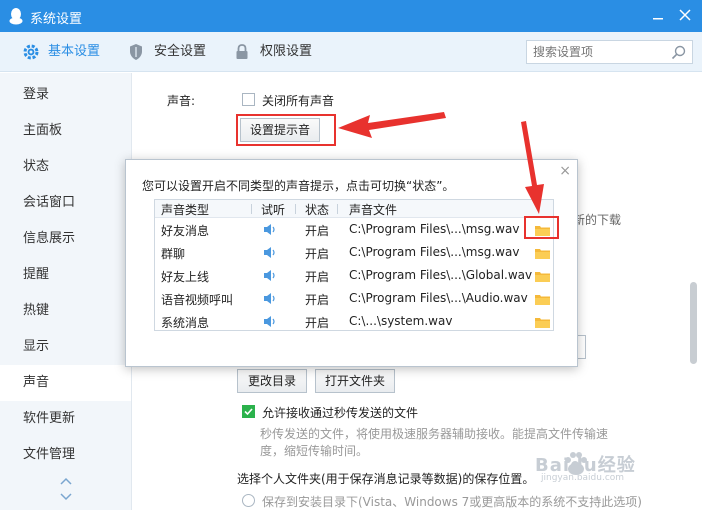 The image size is (702, 510). What do you see at coordinates (273, 210) in the screenshot?
I see `column-header-preview: 试听` at bounding box center [273, 210].